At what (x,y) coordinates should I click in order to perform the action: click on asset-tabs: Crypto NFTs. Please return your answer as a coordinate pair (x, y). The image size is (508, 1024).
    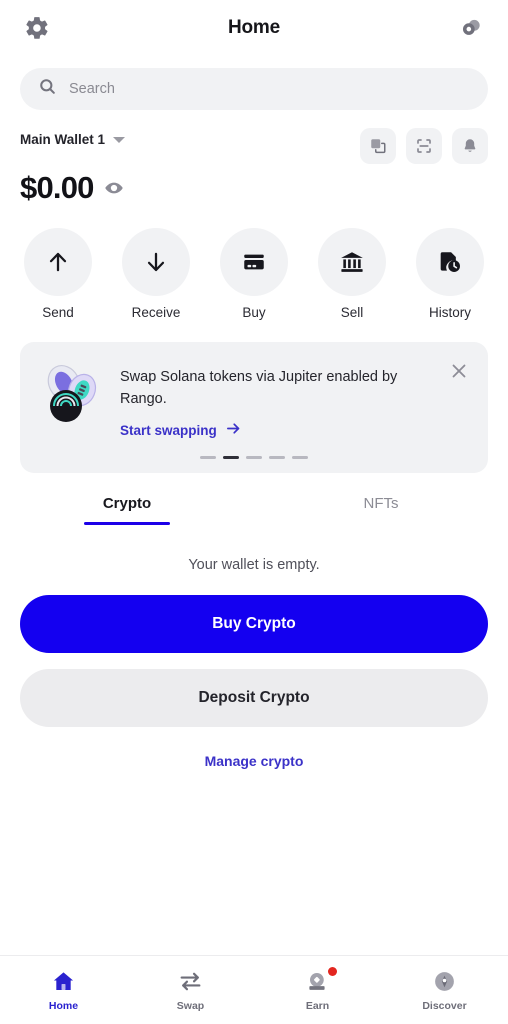
    Looking at the image, I should click on (254, 510).